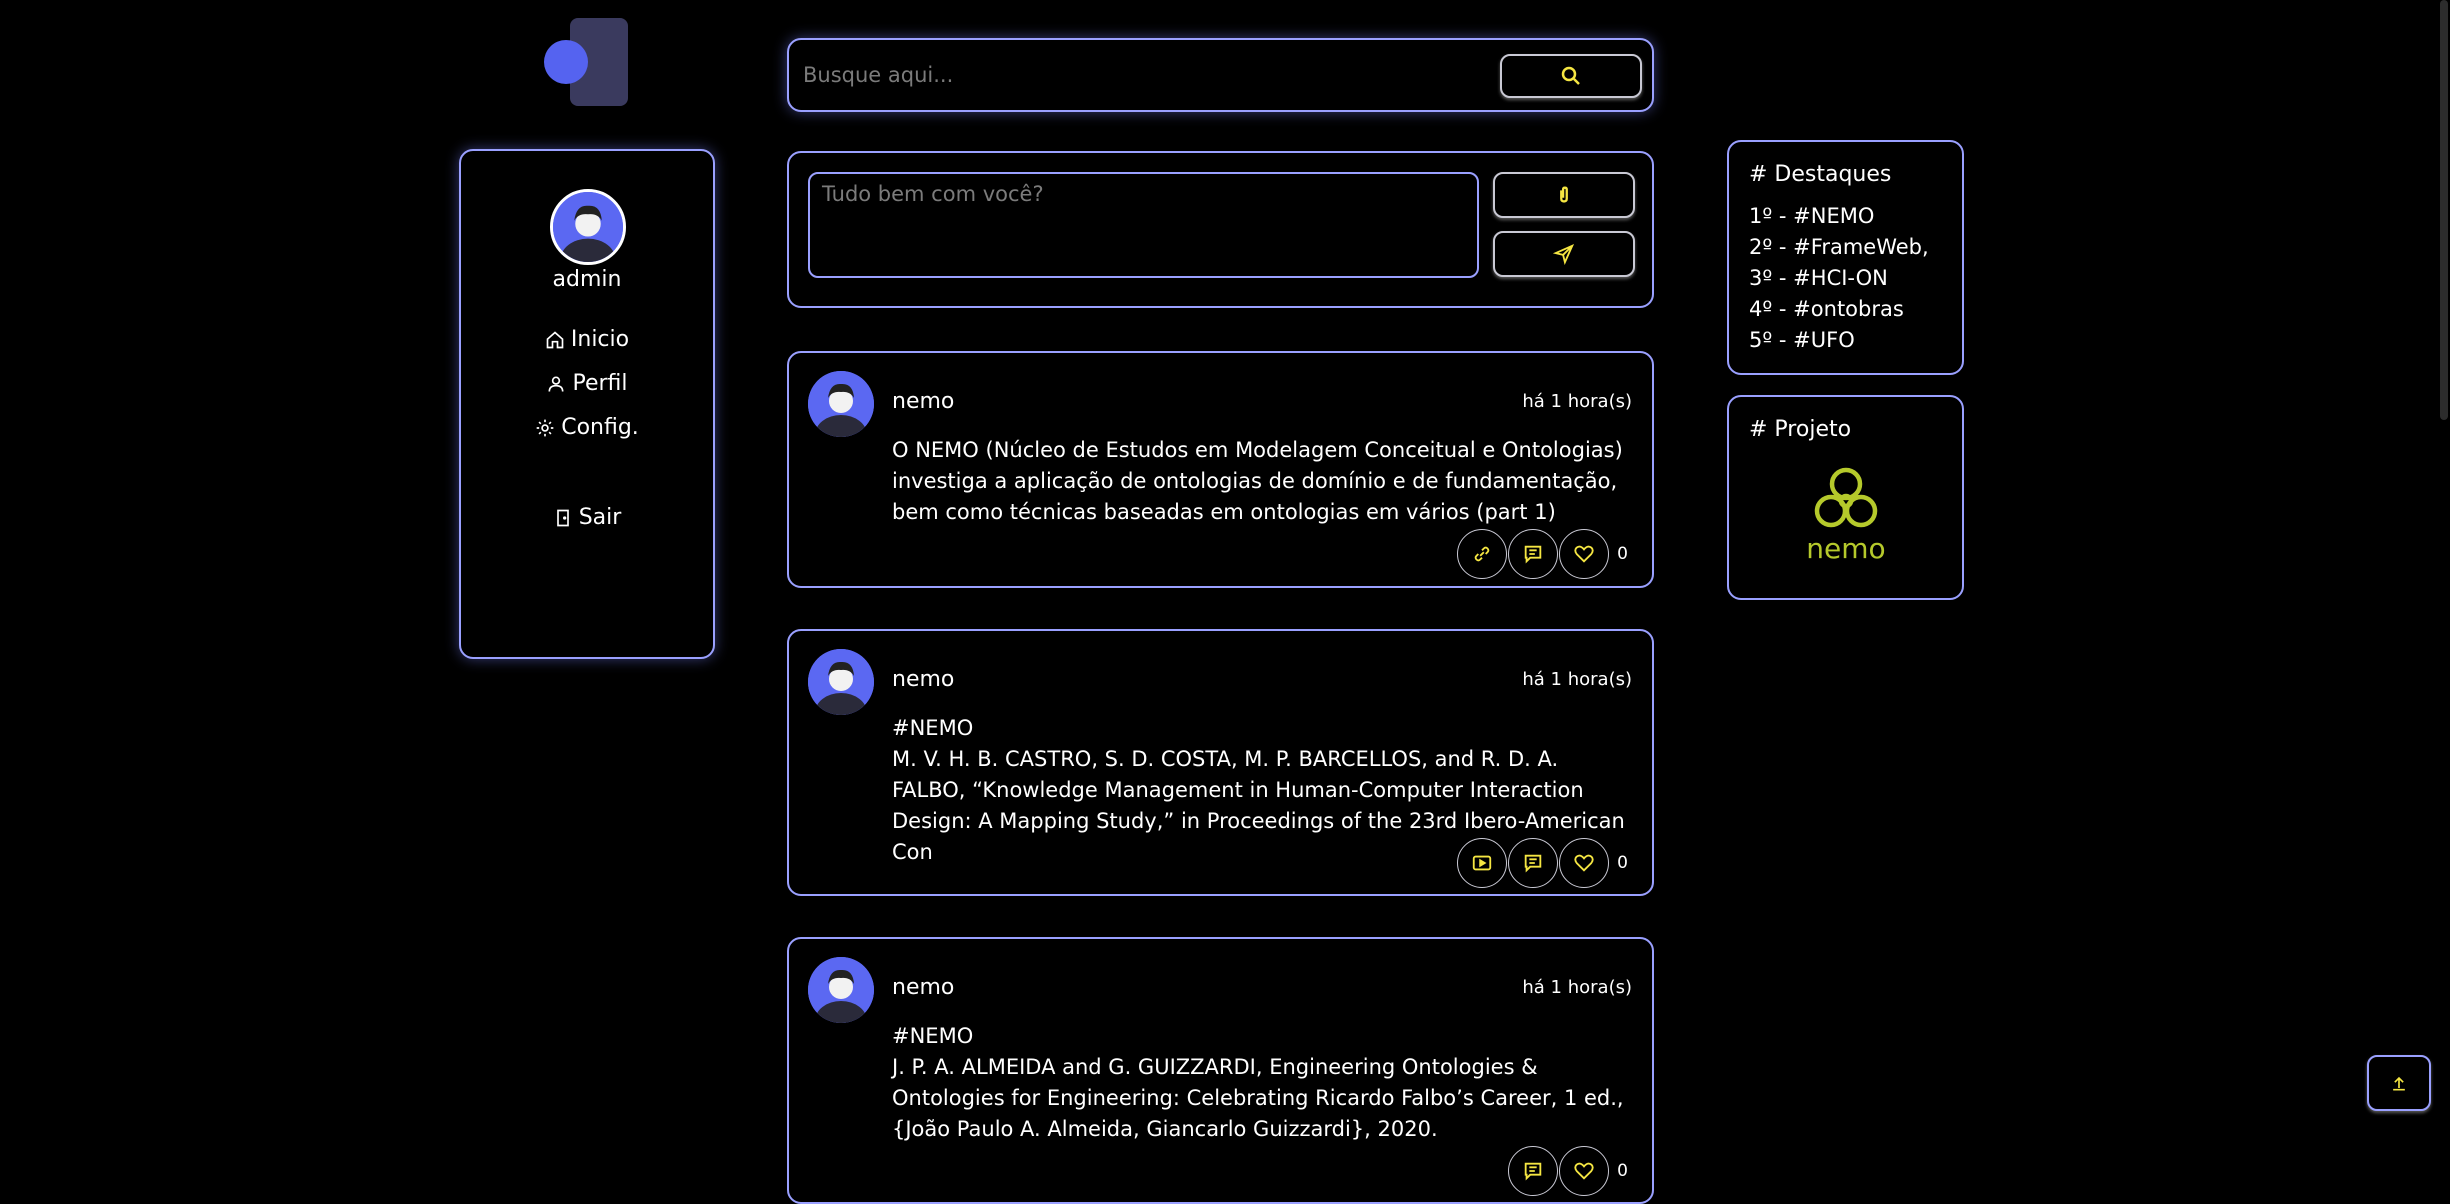 The height and width of the screenshot is (1204, 2450). I want to click on sidebar: admin Inicio Perfil Config. Sair, so click(587, 404).